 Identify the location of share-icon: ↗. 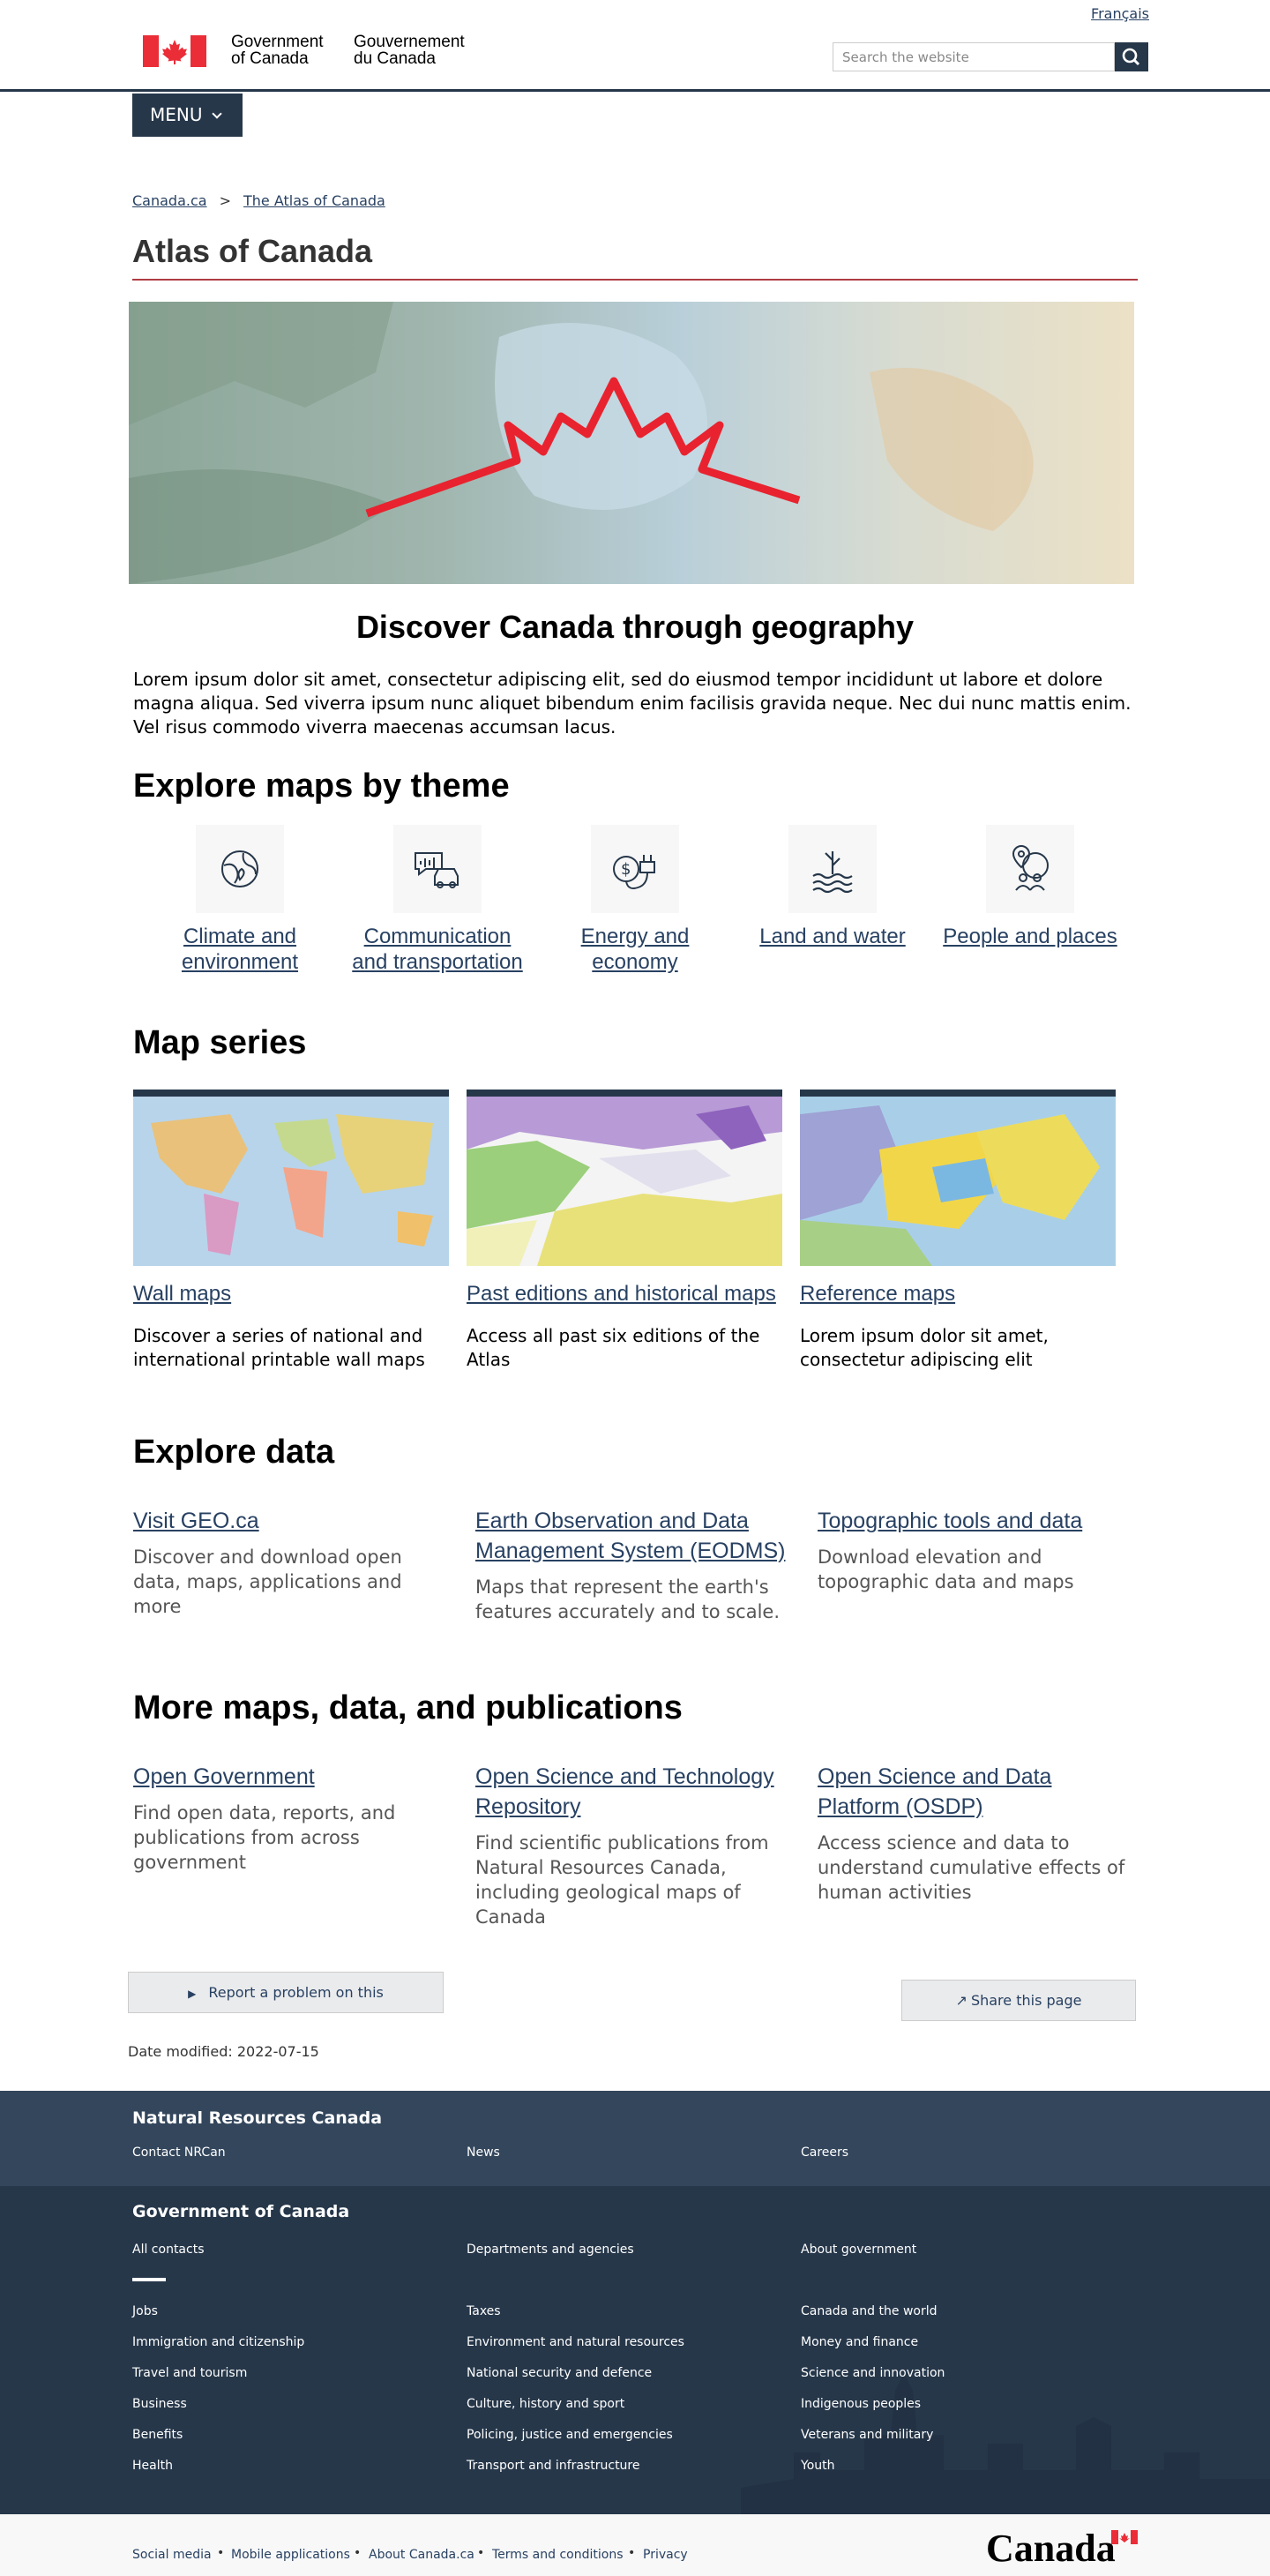
(961, 2001).